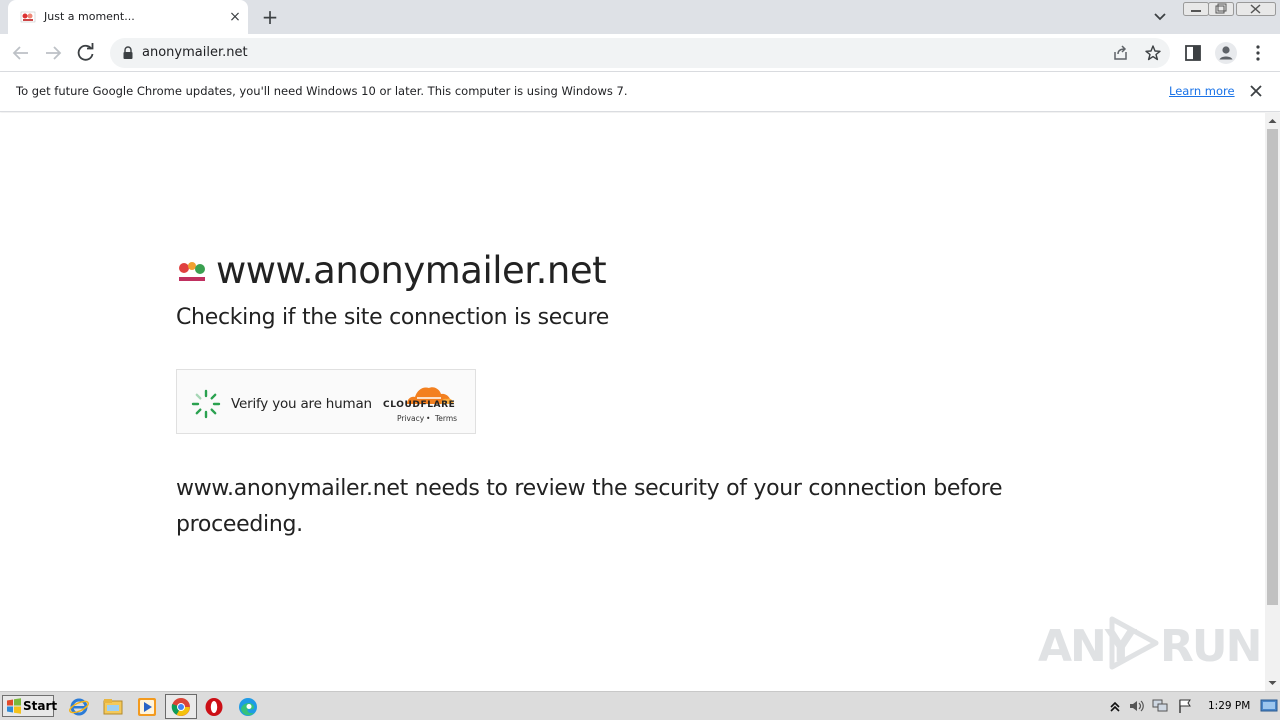 The image size is (1280, 720). What do you see at coordinates (147, 707) in the screenshot?
I see `media-player-icon` at bounding box center [147, 707].